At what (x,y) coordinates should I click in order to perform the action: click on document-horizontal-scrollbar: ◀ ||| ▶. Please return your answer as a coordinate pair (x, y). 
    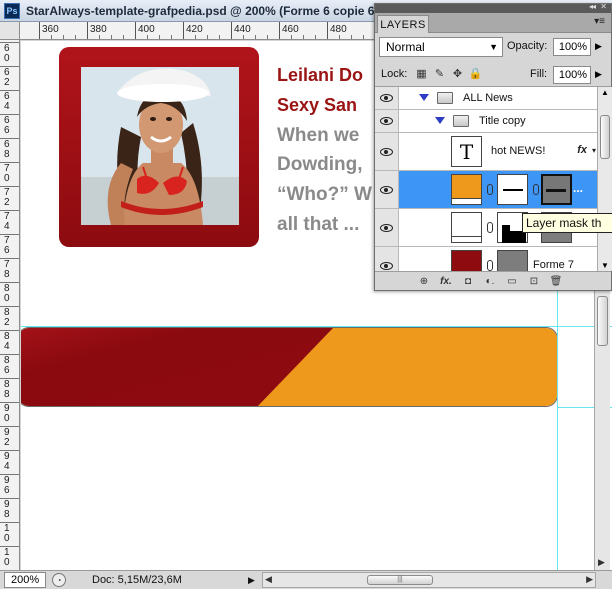
    Looking at the image, I should click on (429, 580).